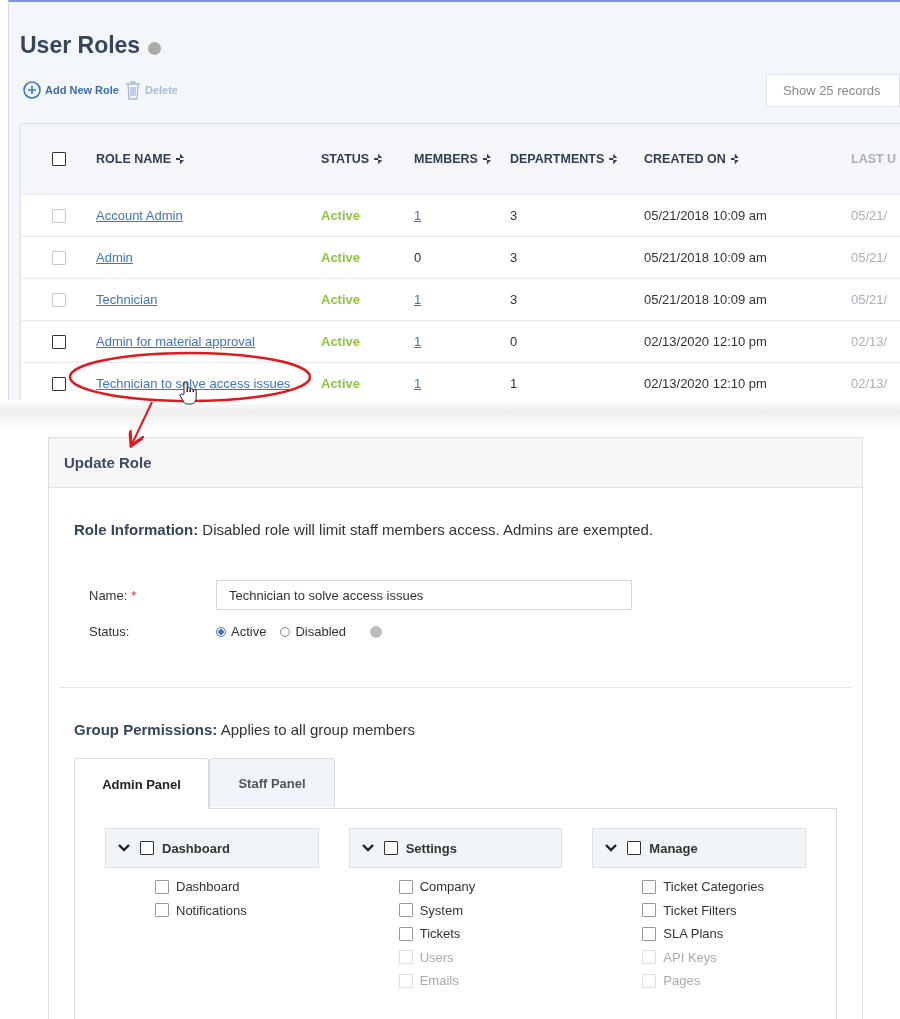 The width and height of the screenshot is (900, 1019). What do you see at coordinates (133, 159) in the screenshot?
I see `column-header: ROLE NAME` at bounding box center [133, 159].